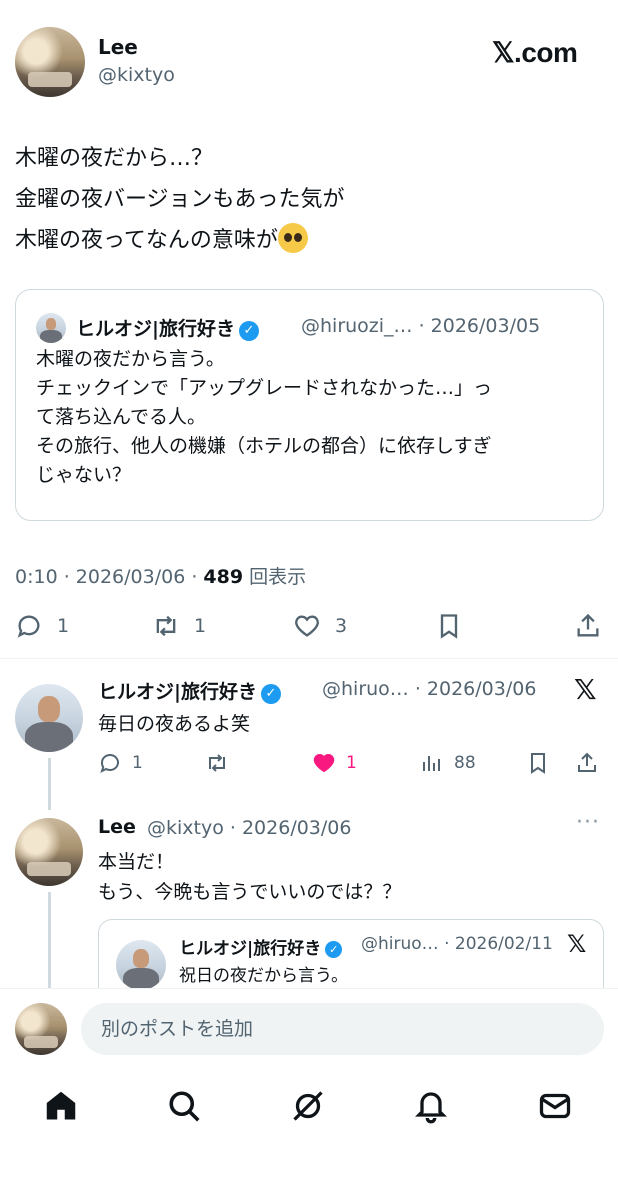 This screenshot has width=618, height=1200. I want to click on nav-home, so click(63, 1108).